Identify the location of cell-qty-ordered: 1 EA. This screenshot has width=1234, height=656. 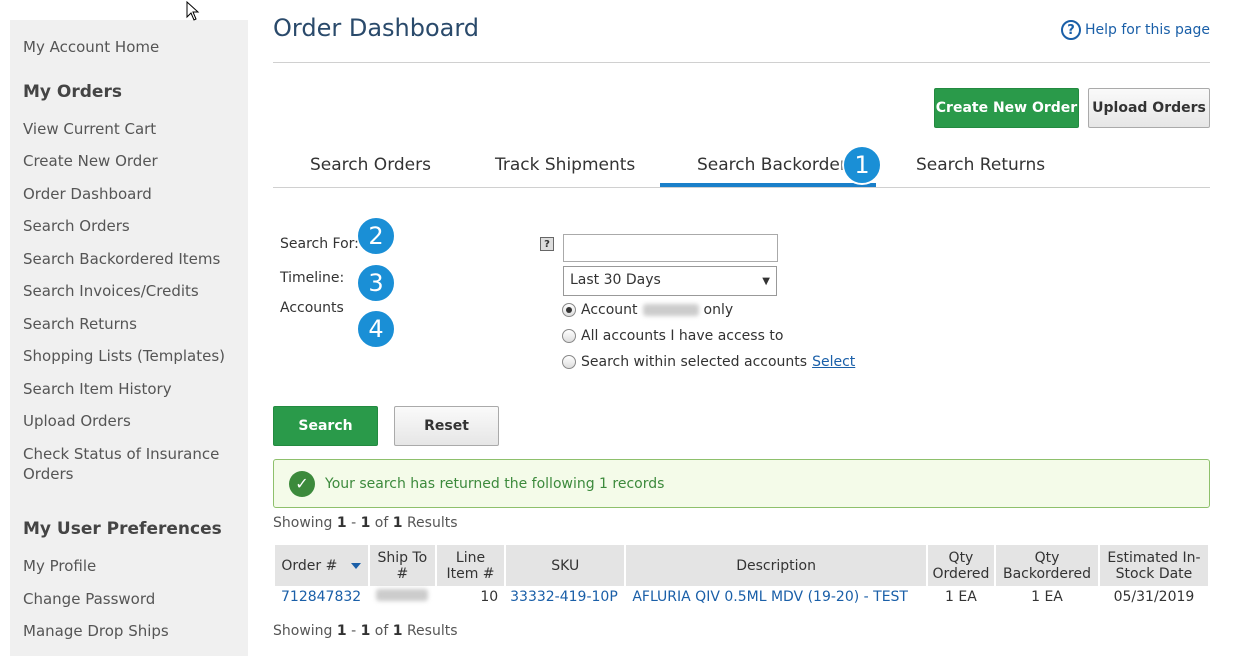
(961, 597).